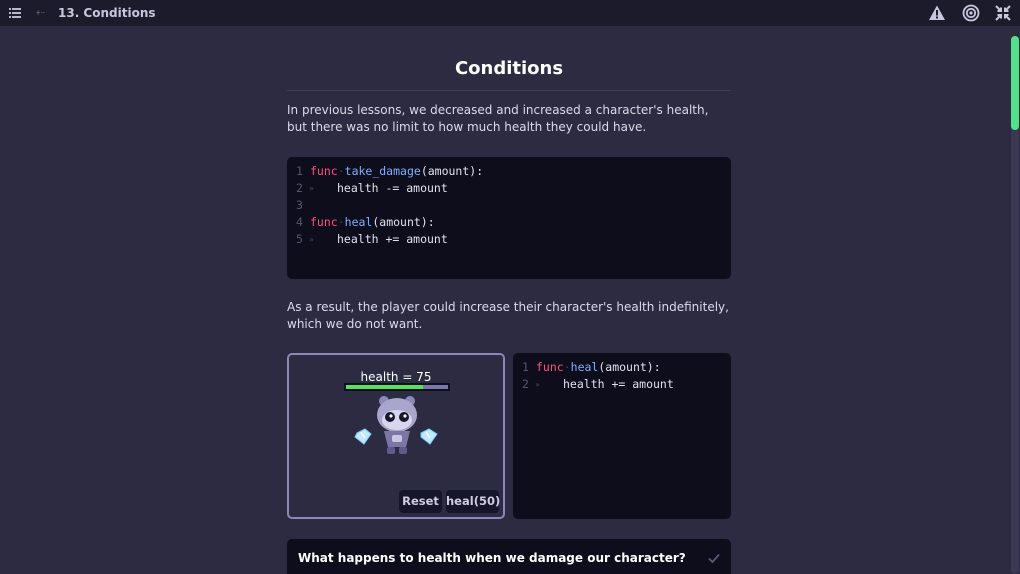  What do you see at coordinates (396, 377) in the screenshot?
I see `health-label: health = 75` at bounding box center [396, 377].